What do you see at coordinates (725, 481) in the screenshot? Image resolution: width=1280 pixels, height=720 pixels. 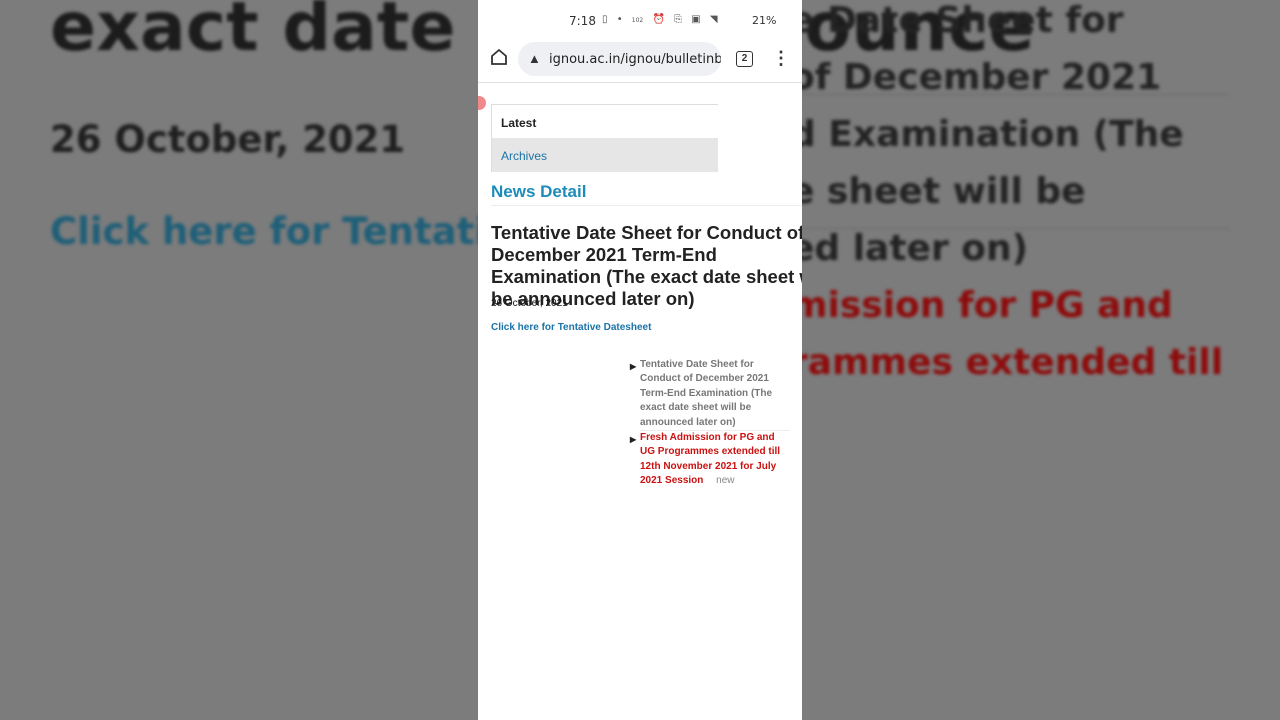 I see `new-badge: new` at bounding box center [725, 481].